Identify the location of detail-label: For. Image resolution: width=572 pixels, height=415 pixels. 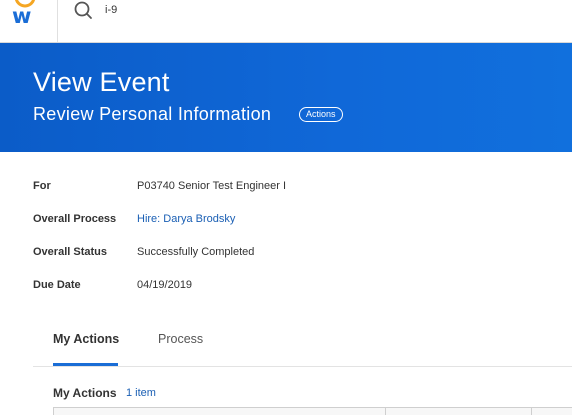
(42, 186).